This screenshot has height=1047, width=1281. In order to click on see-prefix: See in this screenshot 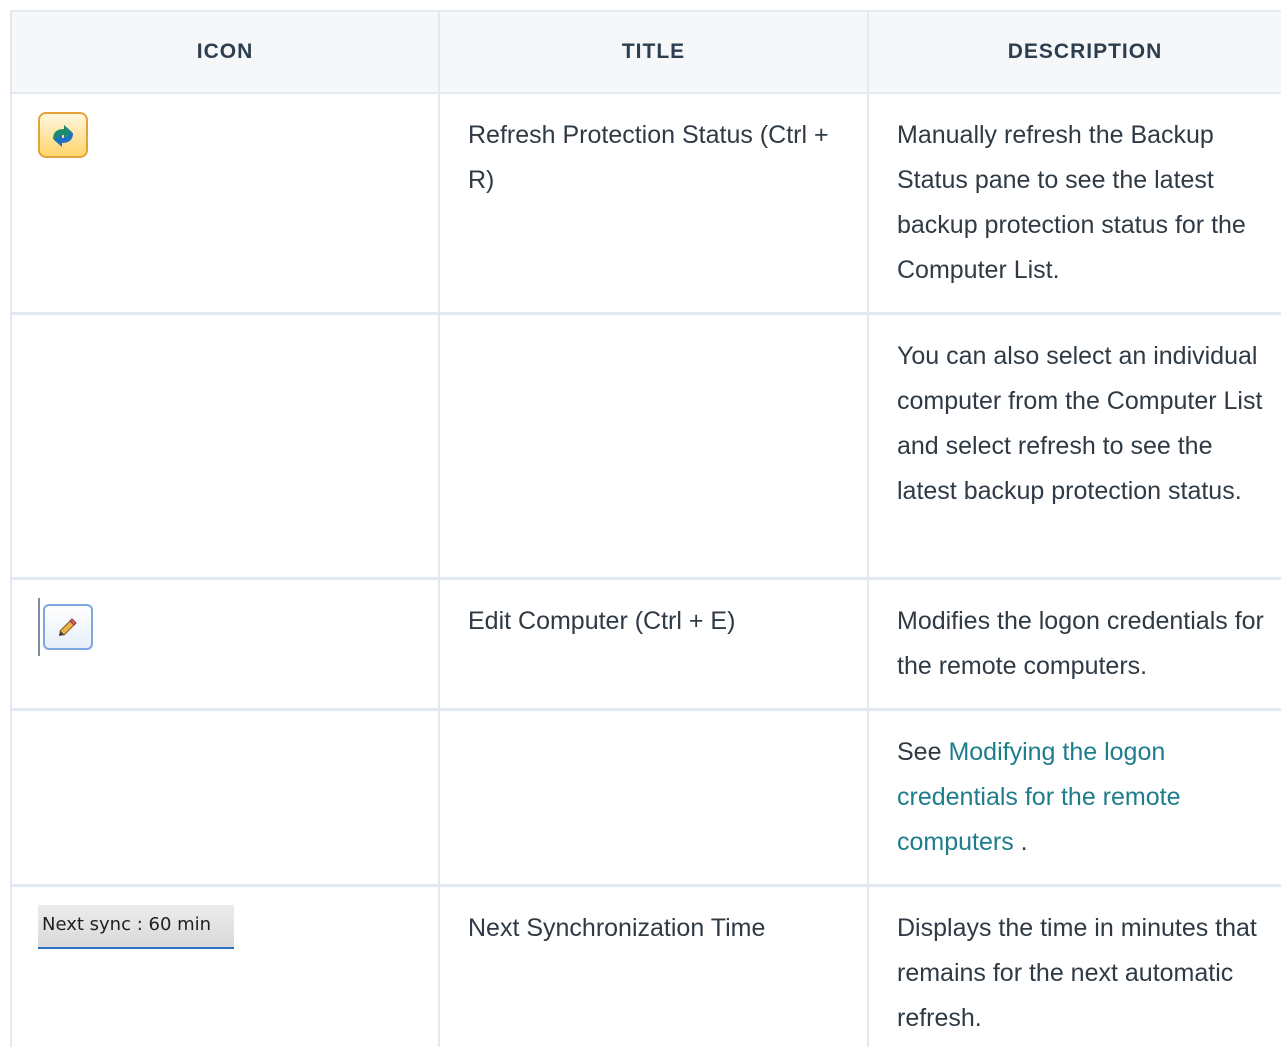, I will do `click(923, 752)`.